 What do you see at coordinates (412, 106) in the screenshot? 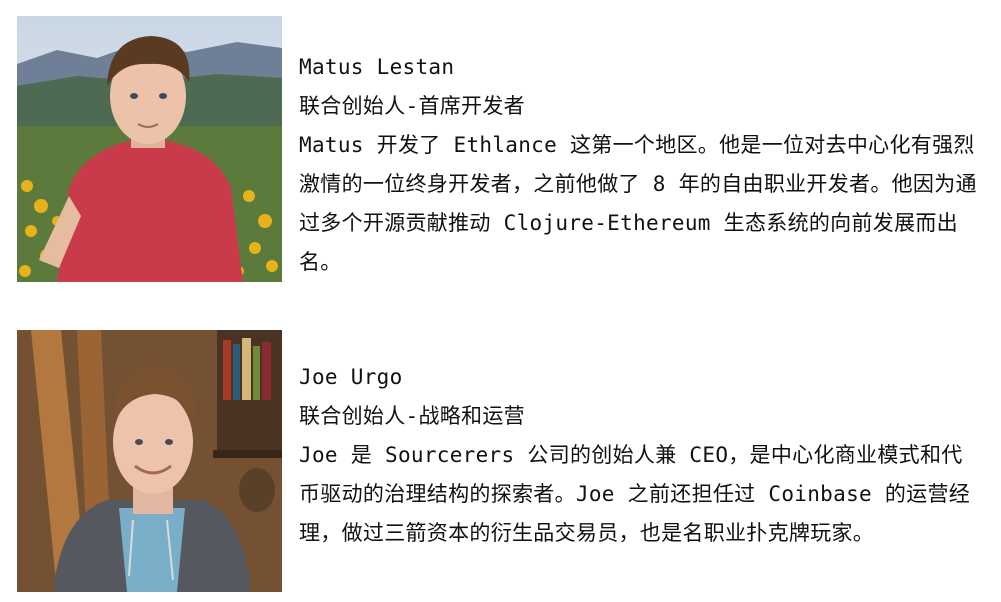
I see `person-role: 联合创始人-首席开发者` at bounding box center [412, 106].